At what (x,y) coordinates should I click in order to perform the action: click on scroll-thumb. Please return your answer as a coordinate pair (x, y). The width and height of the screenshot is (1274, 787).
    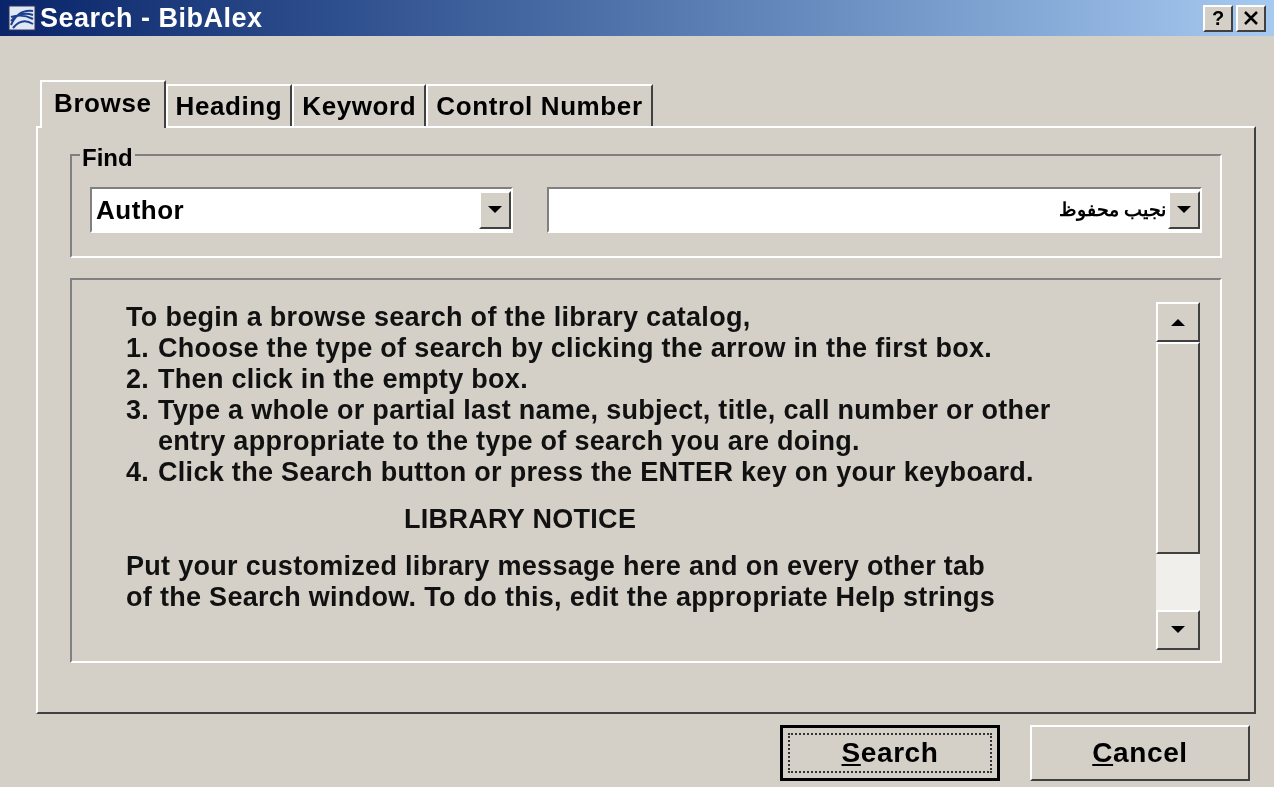
    Looking at the image, I should click on (1178, 448).